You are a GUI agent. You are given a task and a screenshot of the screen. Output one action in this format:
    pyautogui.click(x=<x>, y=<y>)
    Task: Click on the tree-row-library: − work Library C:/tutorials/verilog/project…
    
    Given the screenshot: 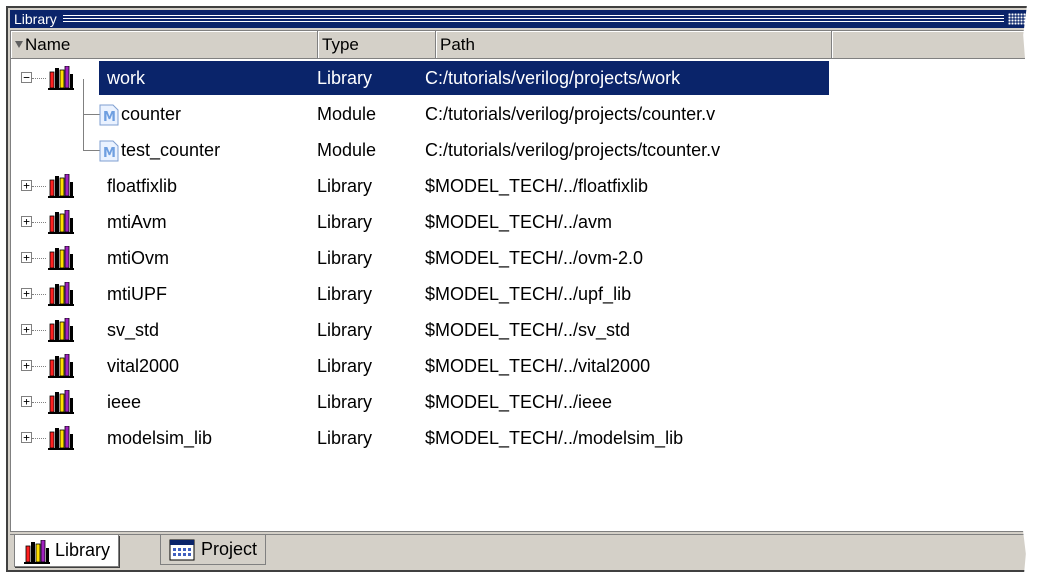 What is the action you would take?
    pyautogui.click(x=526, y=79)
    